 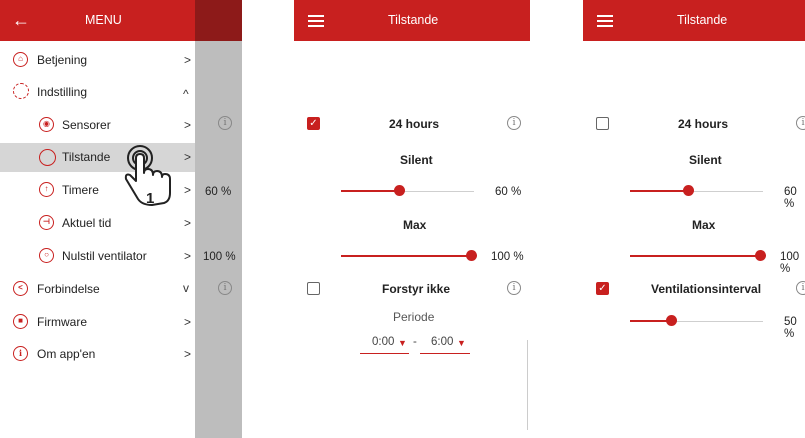 What do you see at coordinates (527, 385) in the screenshot?
I see `scrollbar` at bounding box center [527, 385].